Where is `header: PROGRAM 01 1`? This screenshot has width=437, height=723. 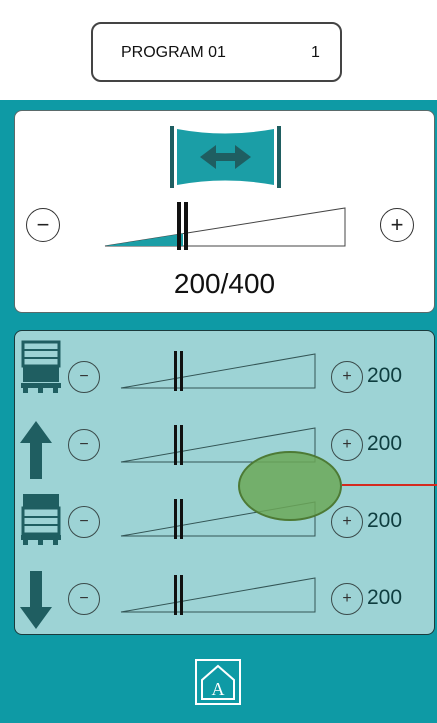
header: PROGRAM 01 1 is located at coordinates (218, 50).